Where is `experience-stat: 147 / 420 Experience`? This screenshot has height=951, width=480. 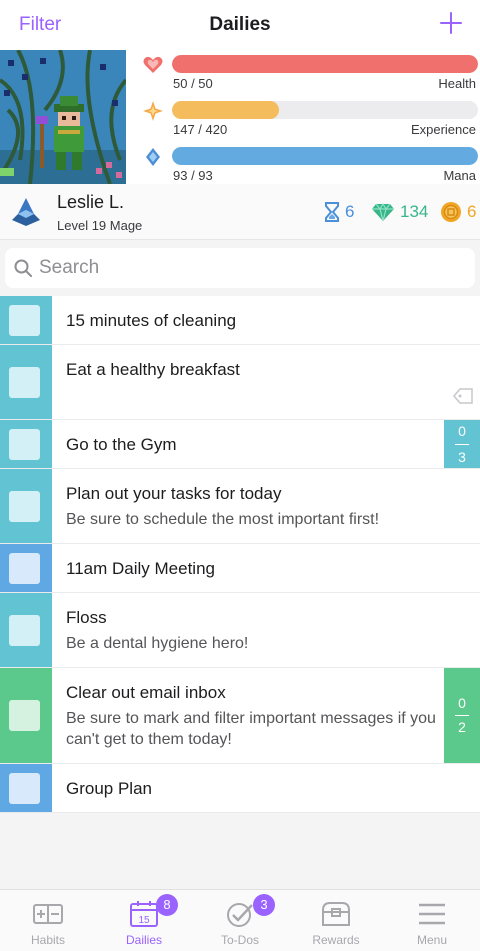
experience-stat: 147 / 420 Experience is located at coordinates (310, 118).